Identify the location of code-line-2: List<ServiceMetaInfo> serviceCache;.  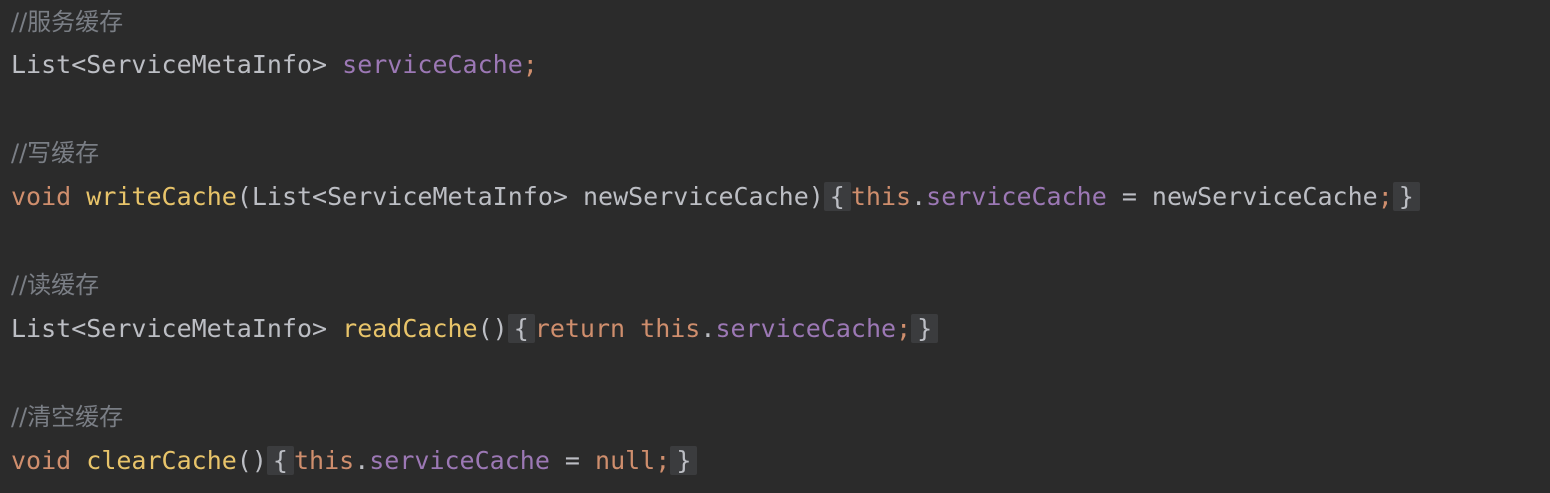
(274, 65).